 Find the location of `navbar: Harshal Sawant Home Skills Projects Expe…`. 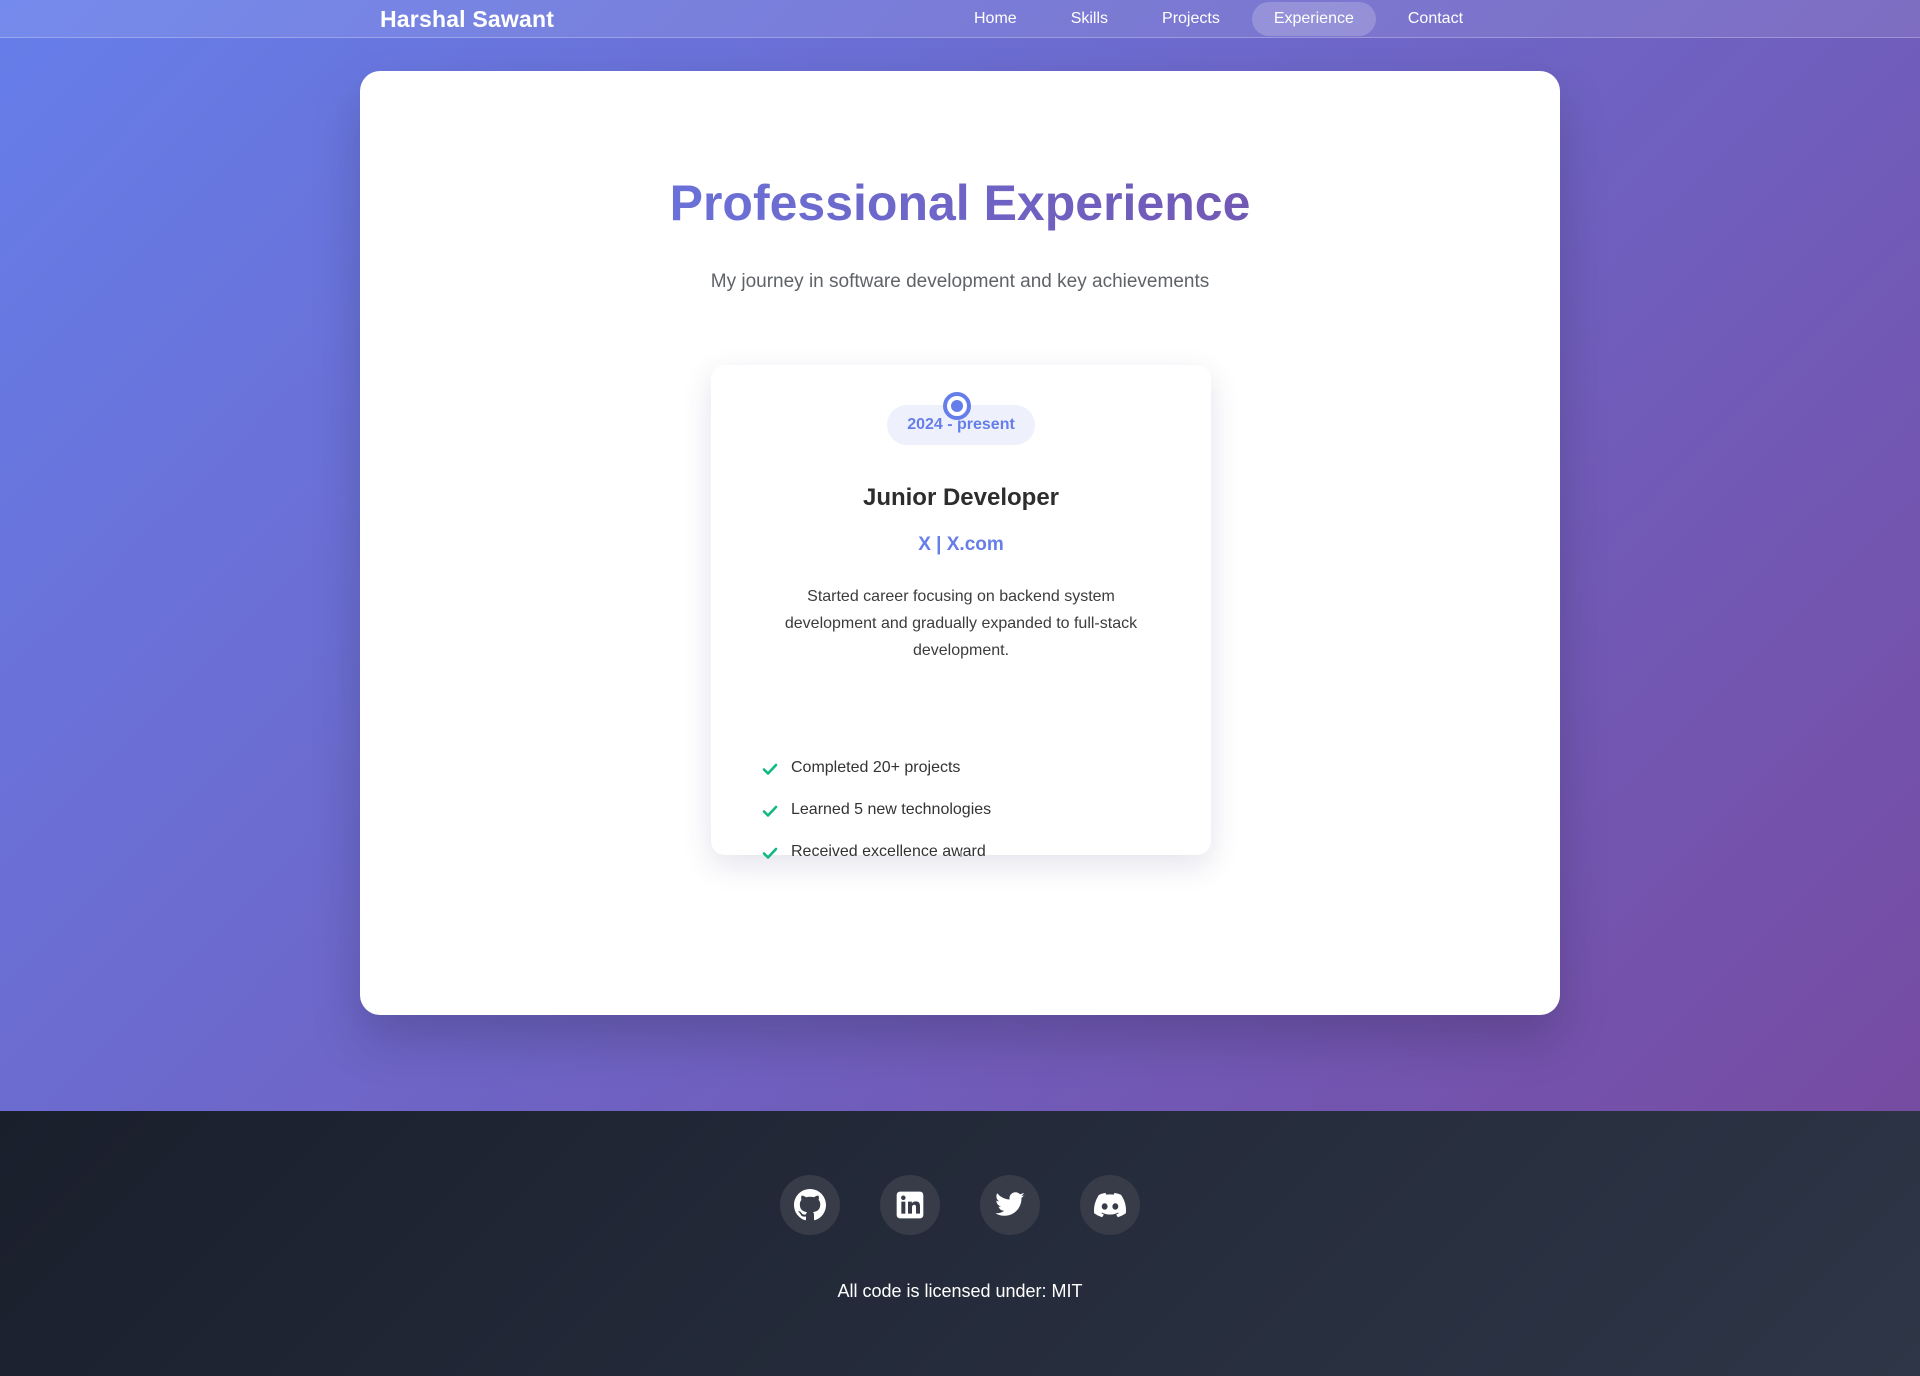

navbar: Harshal Sawant Home Skills Projects Expe… is located at coordinates (960, 19).